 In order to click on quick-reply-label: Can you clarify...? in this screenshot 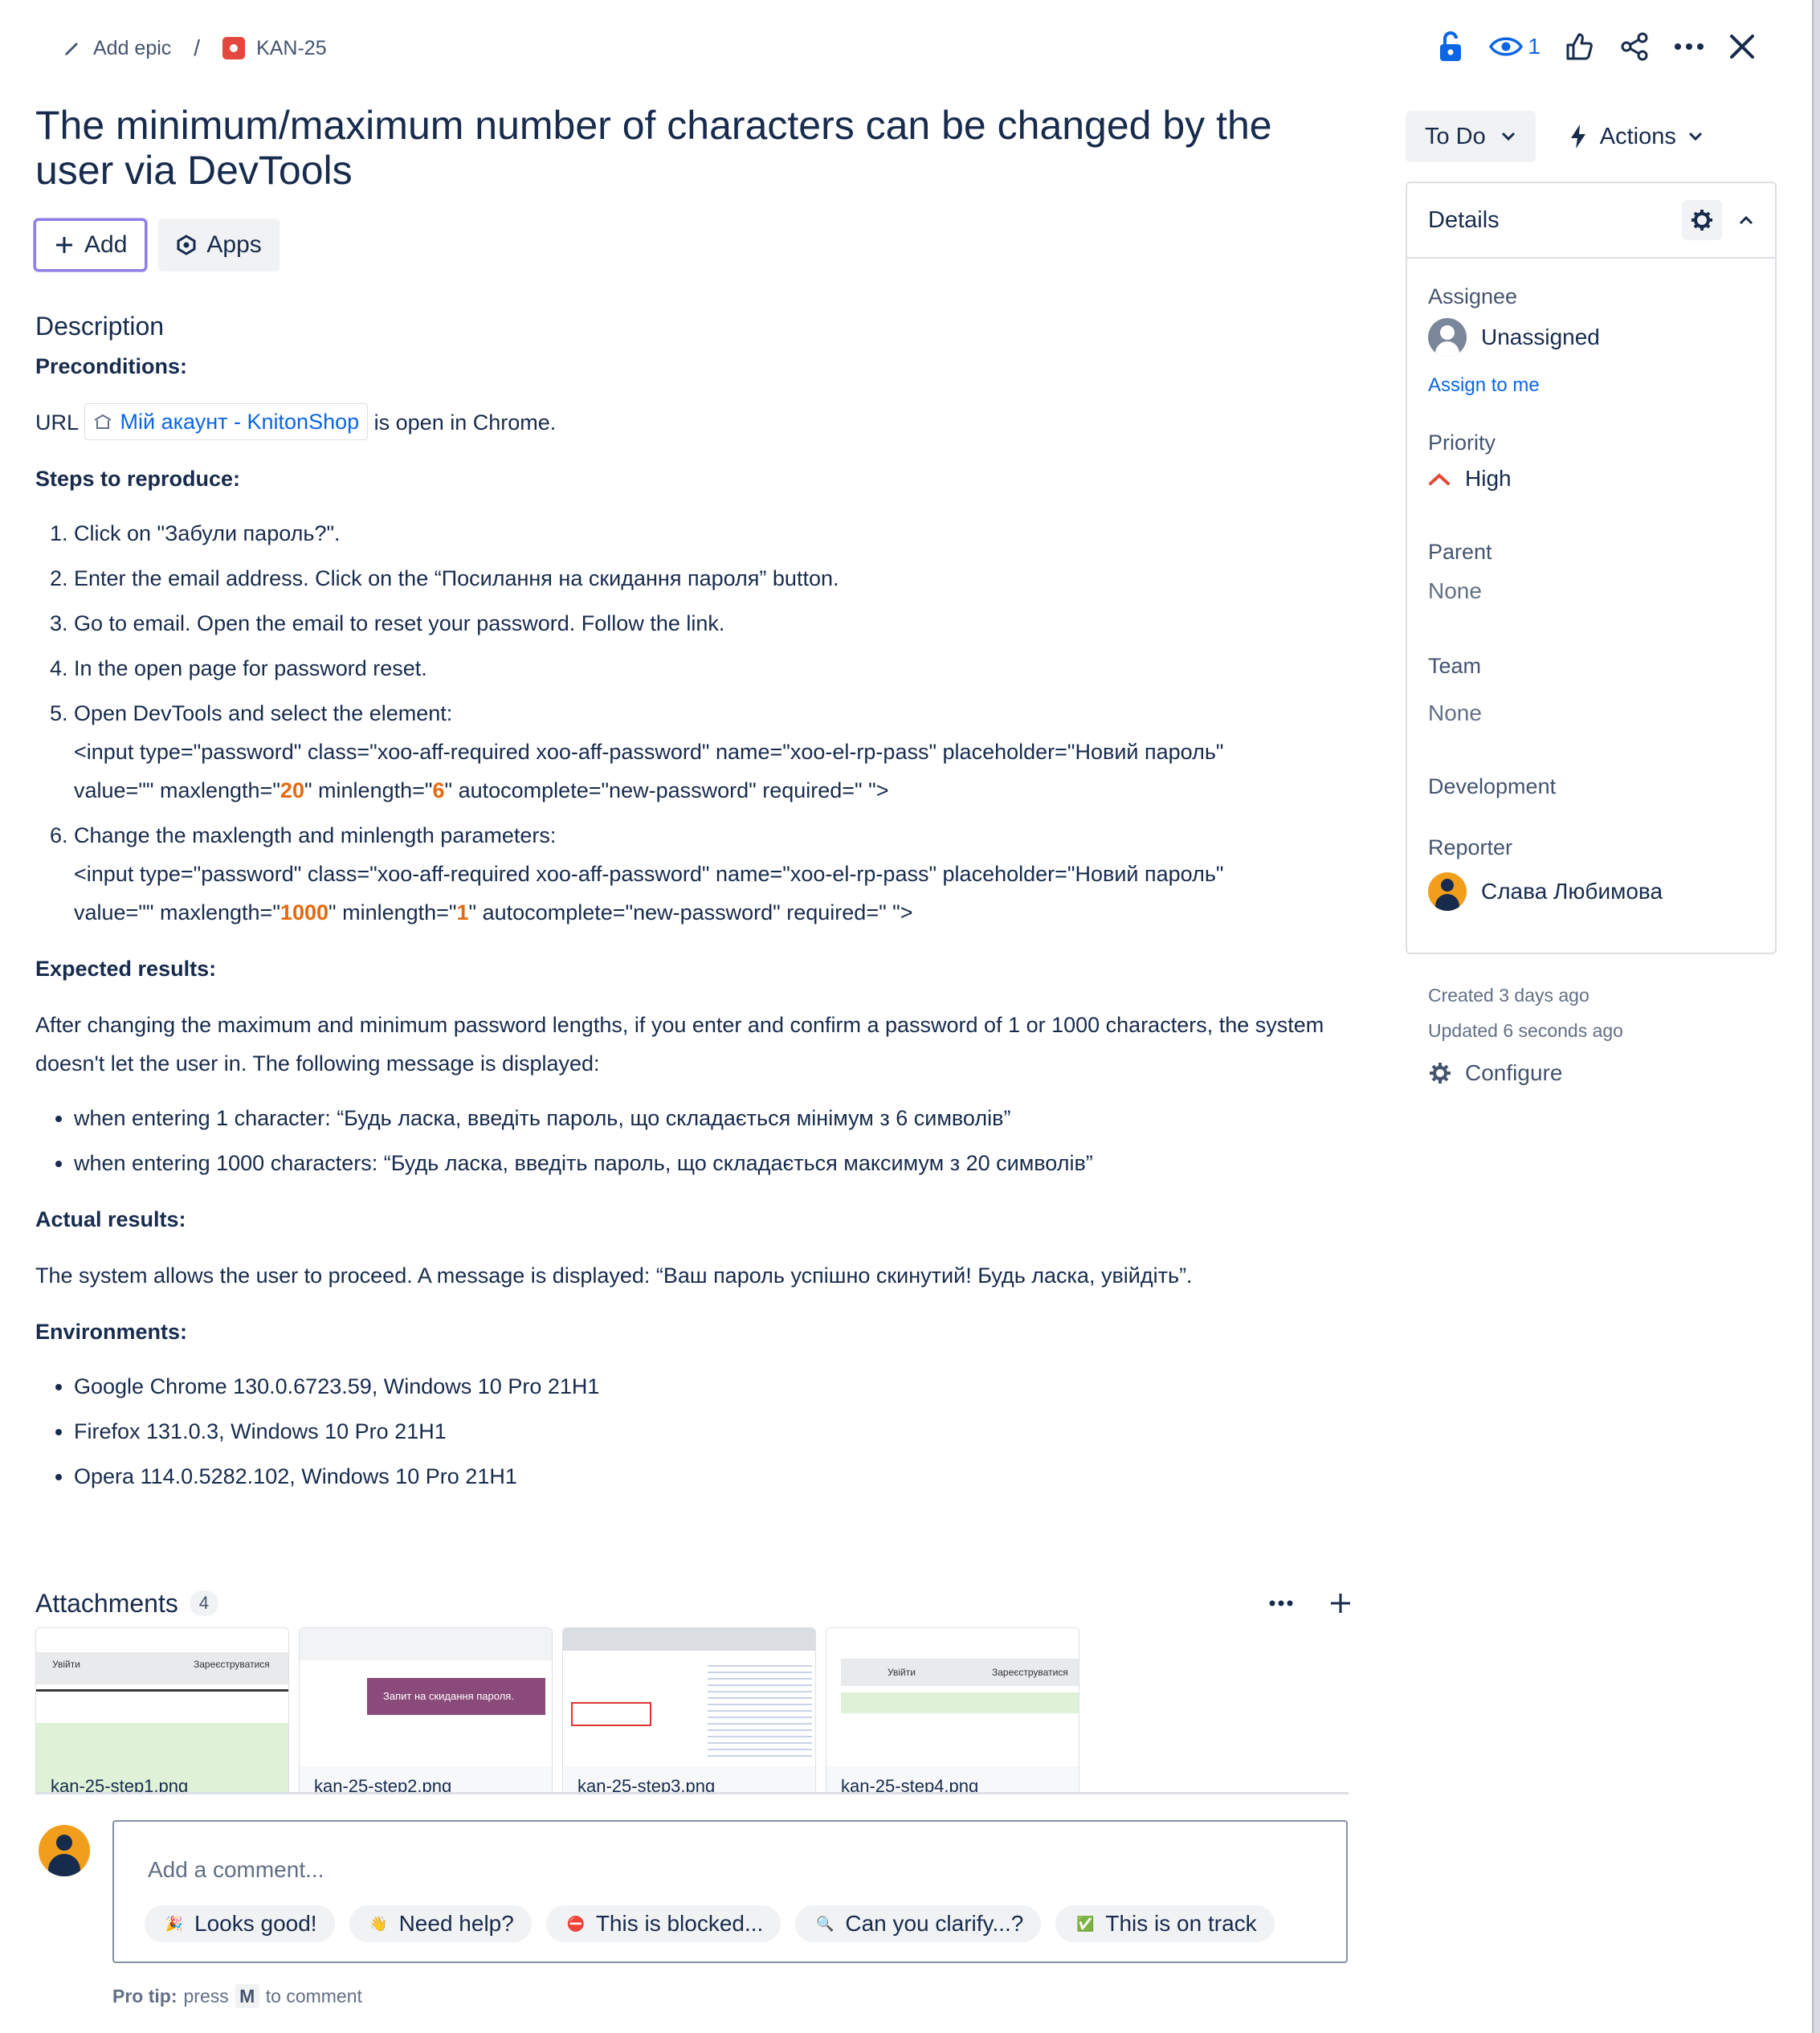, I will do `click(934, 1923)`.